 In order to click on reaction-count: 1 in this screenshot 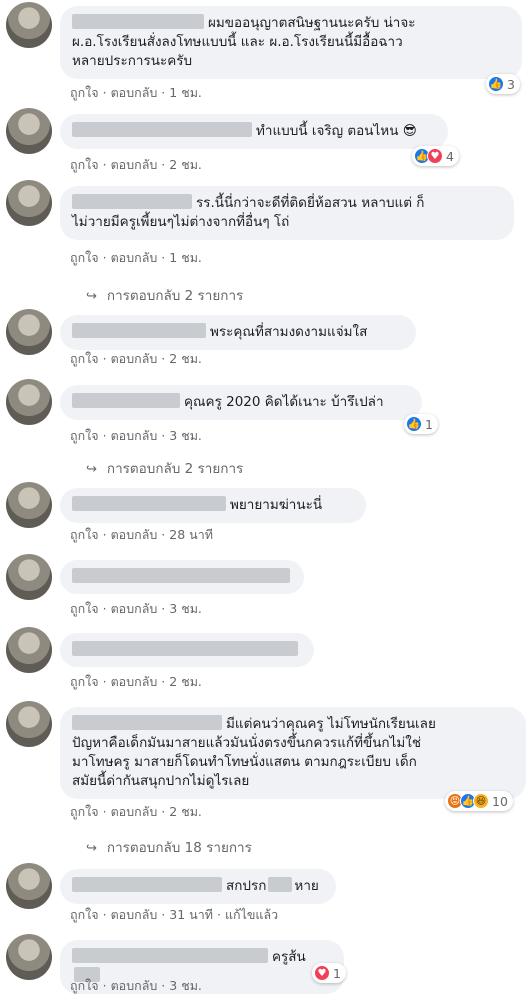, I will do `click(337, 973)`.